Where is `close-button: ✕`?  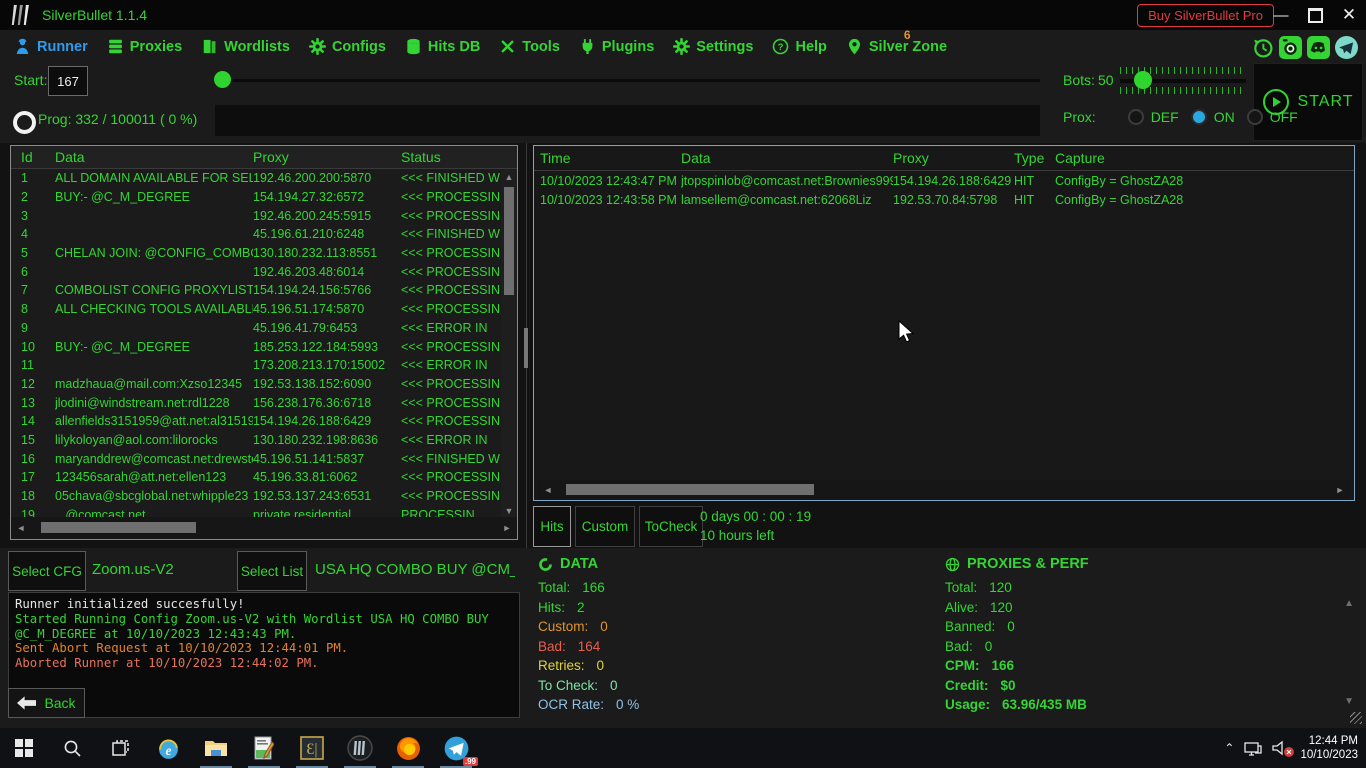
close-button: ✕ is located at coordinates (1349, 15).